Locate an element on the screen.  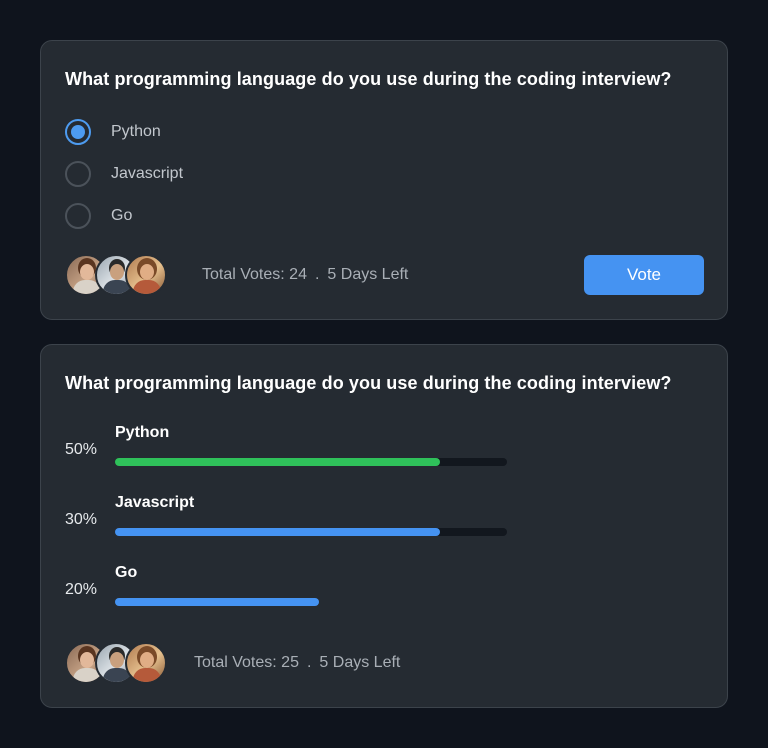
option-go: Go is located at coordinates (215, 216).